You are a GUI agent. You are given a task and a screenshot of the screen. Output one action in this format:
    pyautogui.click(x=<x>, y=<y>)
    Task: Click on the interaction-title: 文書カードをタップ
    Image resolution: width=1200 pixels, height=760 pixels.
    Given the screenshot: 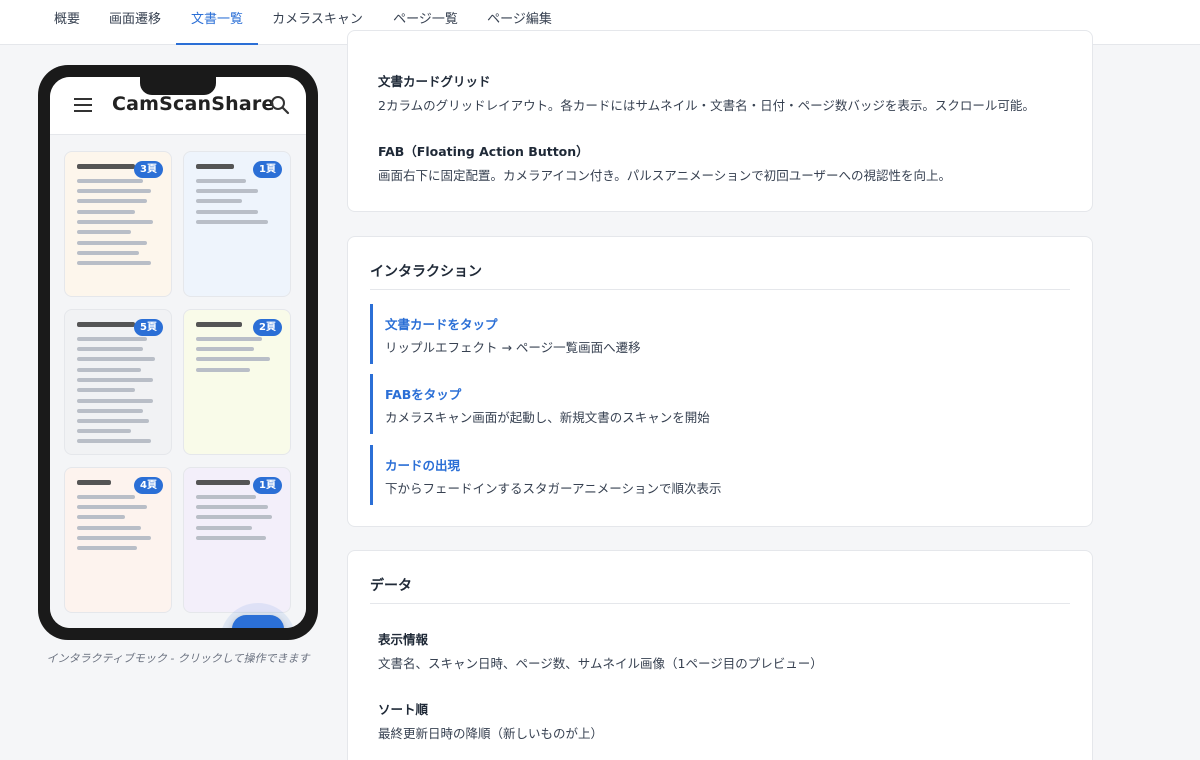 What is the action you would take?
    pyautogui.click(x=441, y=324)
    